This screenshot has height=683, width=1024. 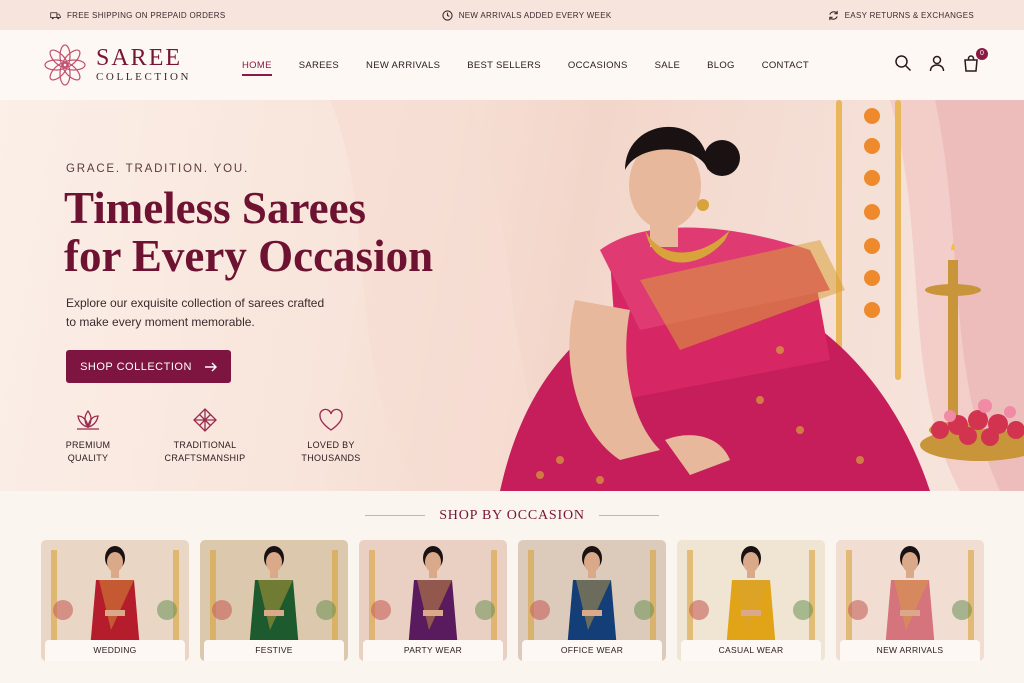 I want to click on section-title: SHOP BY OCCASION, so click(x=512, y=516).